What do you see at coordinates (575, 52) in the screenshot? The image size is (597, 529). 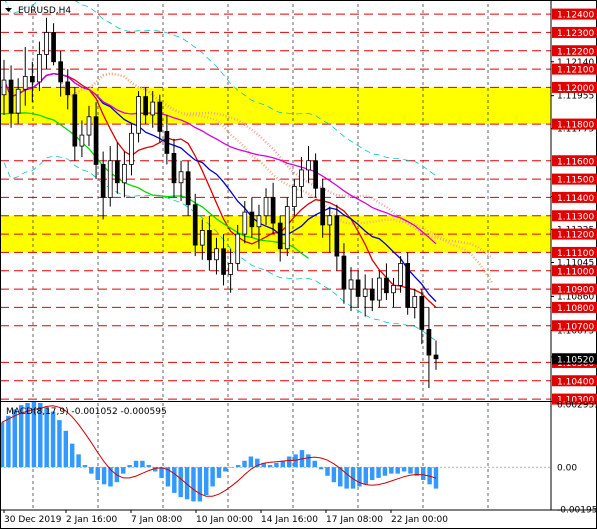 I see `level-price-label: 1.12200` at bounding box center [575, 52].